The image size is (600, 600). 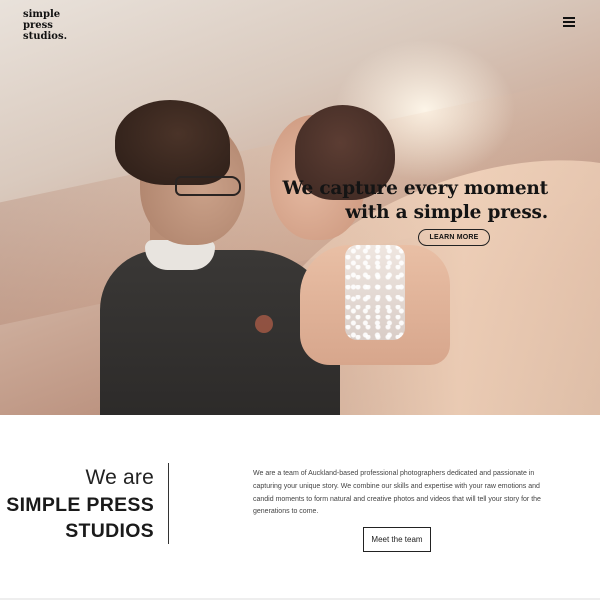 What do you see at coordinates (109, 531) in the screenshot?
I see `about-heading-line: STUDIOS` at bounding box center [109, 531].